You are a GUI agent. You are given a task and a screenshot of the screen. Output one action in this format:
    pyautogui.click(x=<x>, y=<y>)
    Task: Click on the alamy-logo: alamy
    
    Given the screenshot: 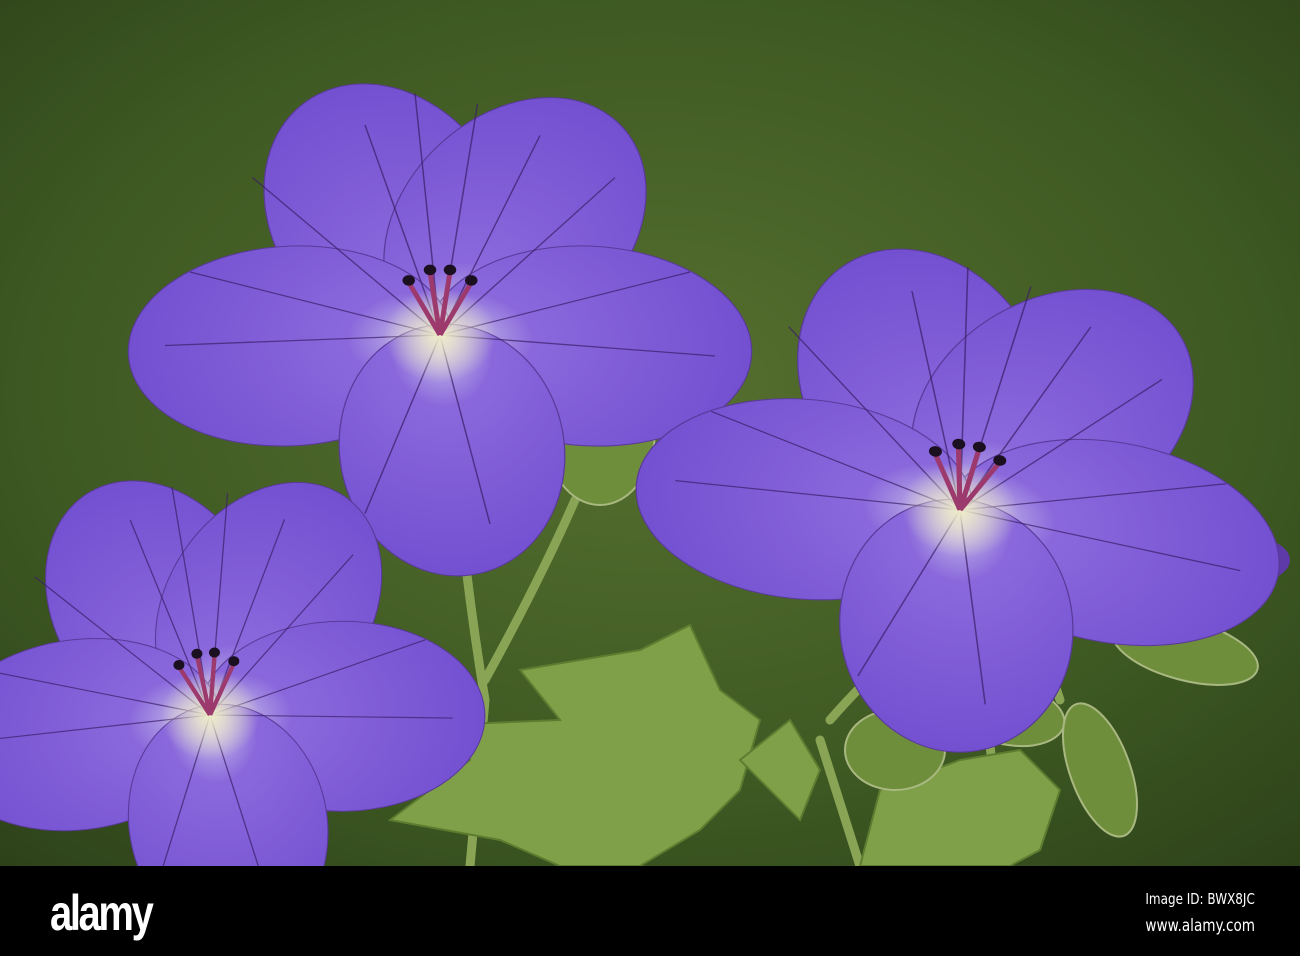 What is the action you would take?
    pyautogui.click(x=102, y=913)
    